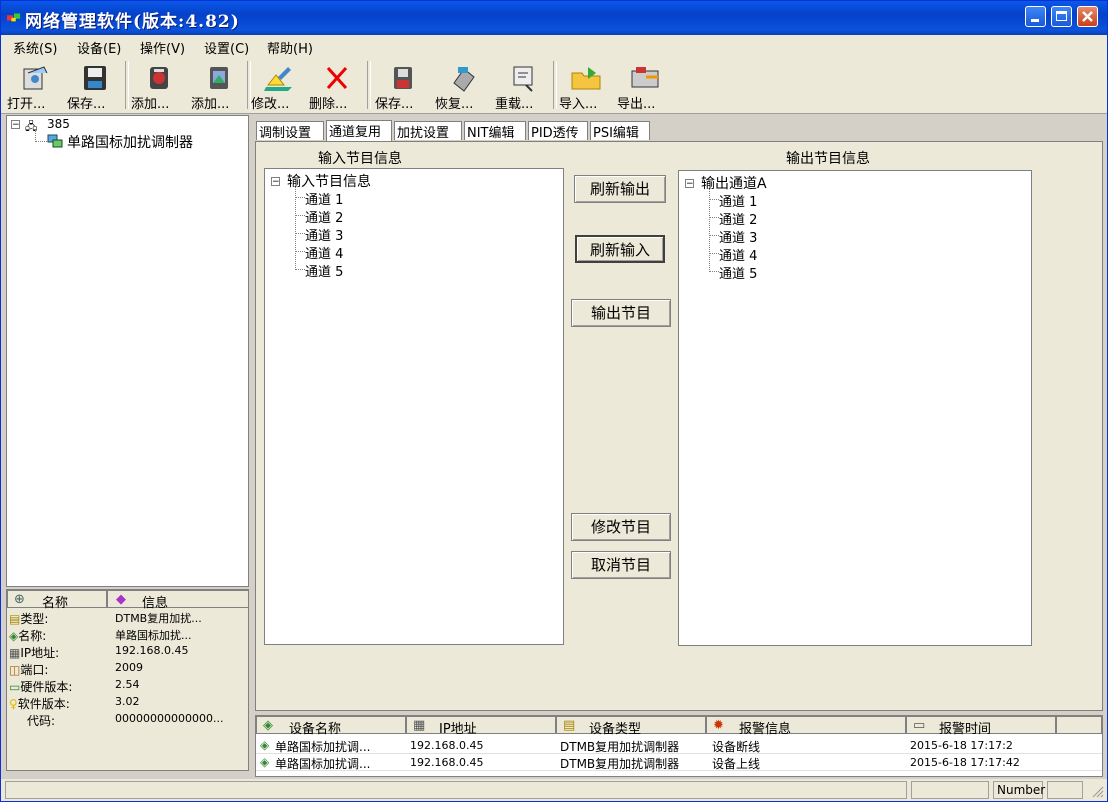 Image resolution: width=1108 pixels, height=802 pixels. What do you see at coordinates (621, 527) in the screenshot?
I see `modify-program-button: 修改节目` at bounding box center [621, 527].